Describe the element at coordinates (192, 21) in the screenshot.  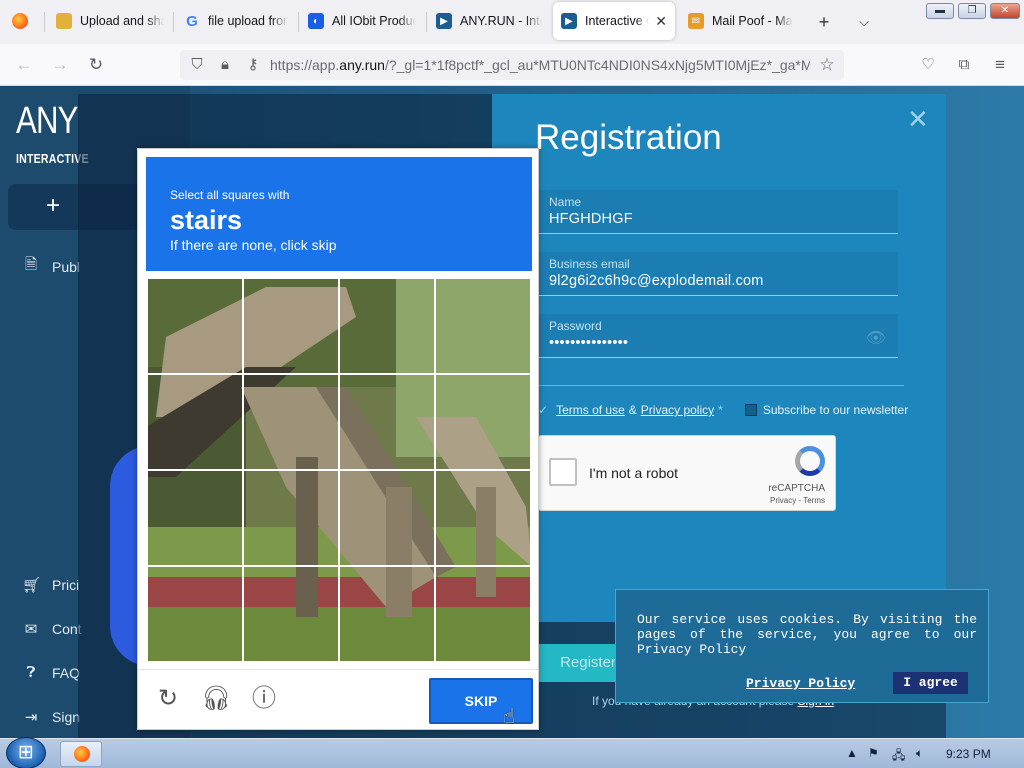
I see `google-icon: G` at that location.